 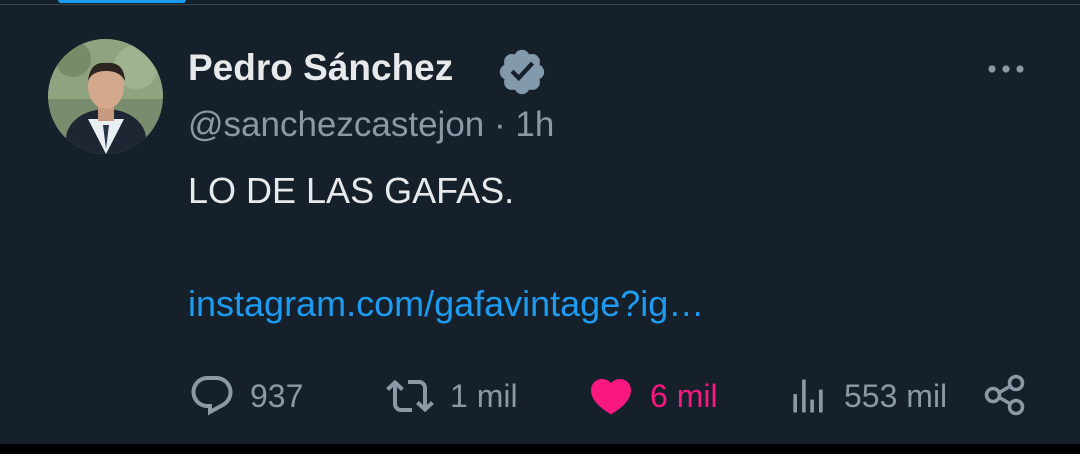 I want to click on like-button: 6 mil, so click(x=652, y=396).